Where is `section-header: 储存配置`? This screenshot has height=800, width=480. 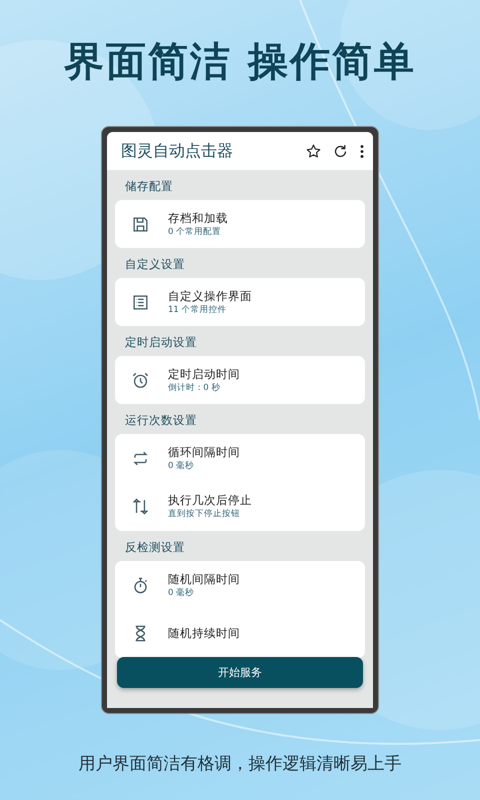
section-header: 储存配置 is located at coordinates (149, 186).